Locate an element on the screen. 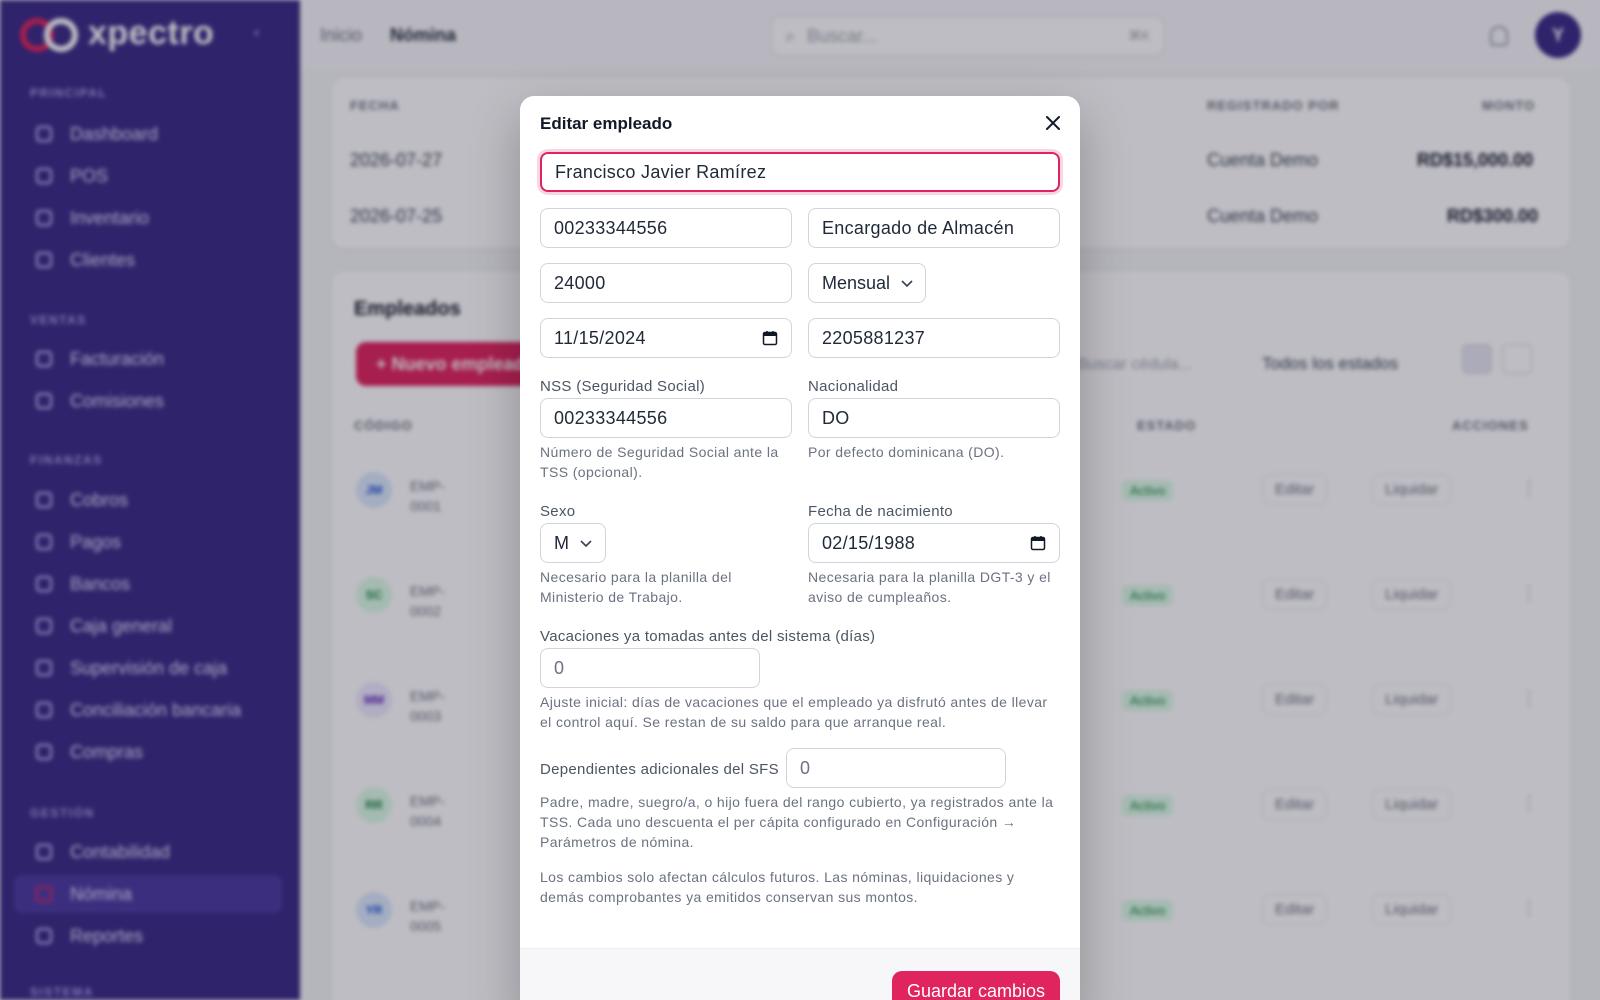 Image resolution: width=1600 pixels, height=1000 pixels. save-button: Guardar cambios is located at coordinates (976, 985).